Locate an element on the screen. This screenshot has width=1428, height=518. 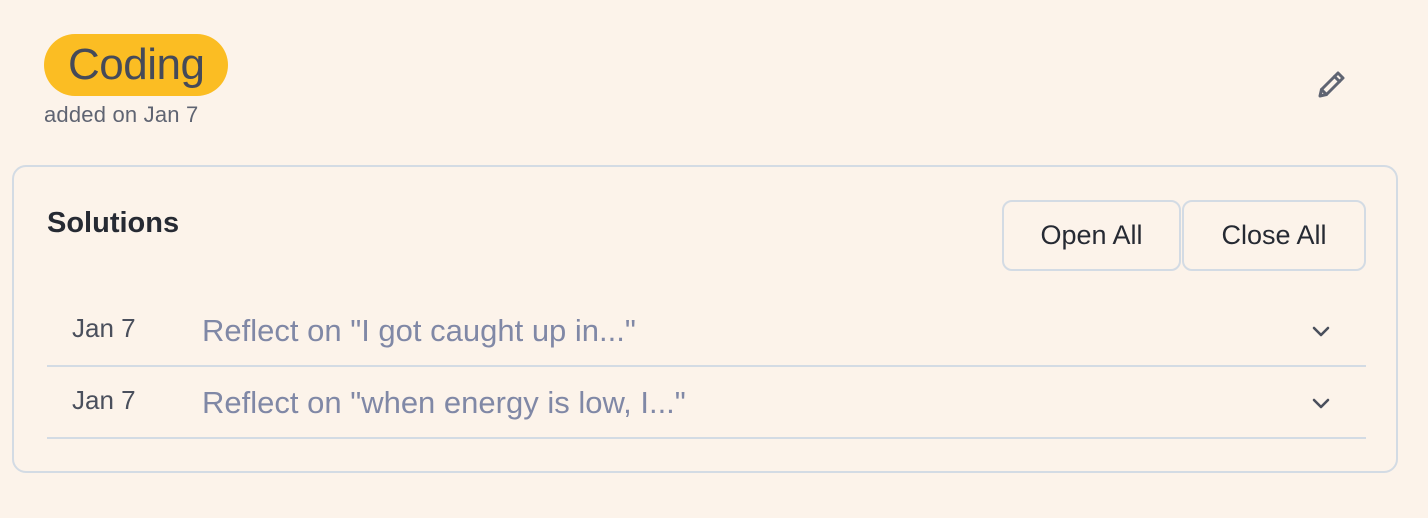
solution-title: Reflect on "I got caught up in..." is located at coordinates (419, 330).